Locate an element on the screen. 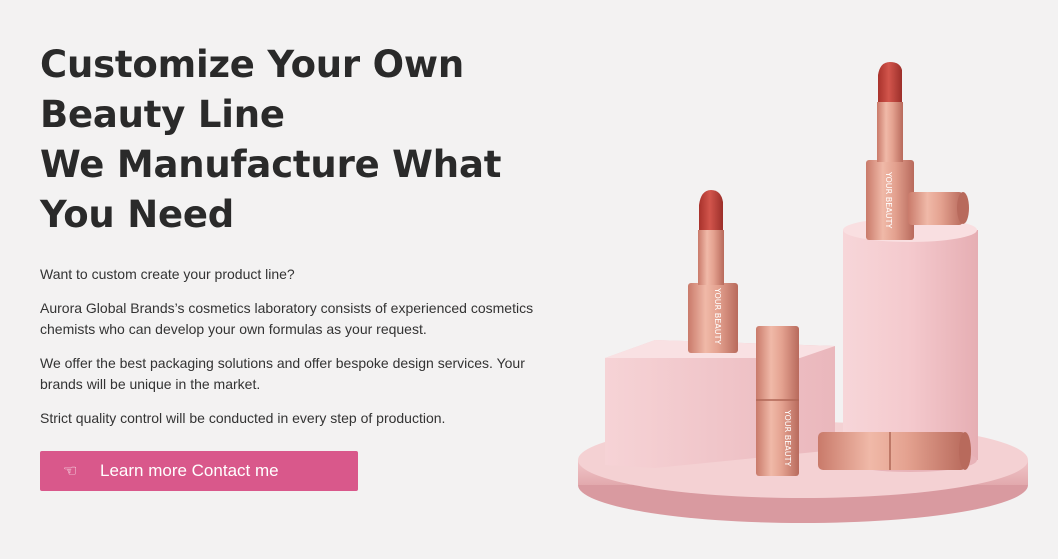 This screenshot has width=1058, height=559. lipstick-on-block: YOUR BEAUTY is located at coordinates (713, 271).